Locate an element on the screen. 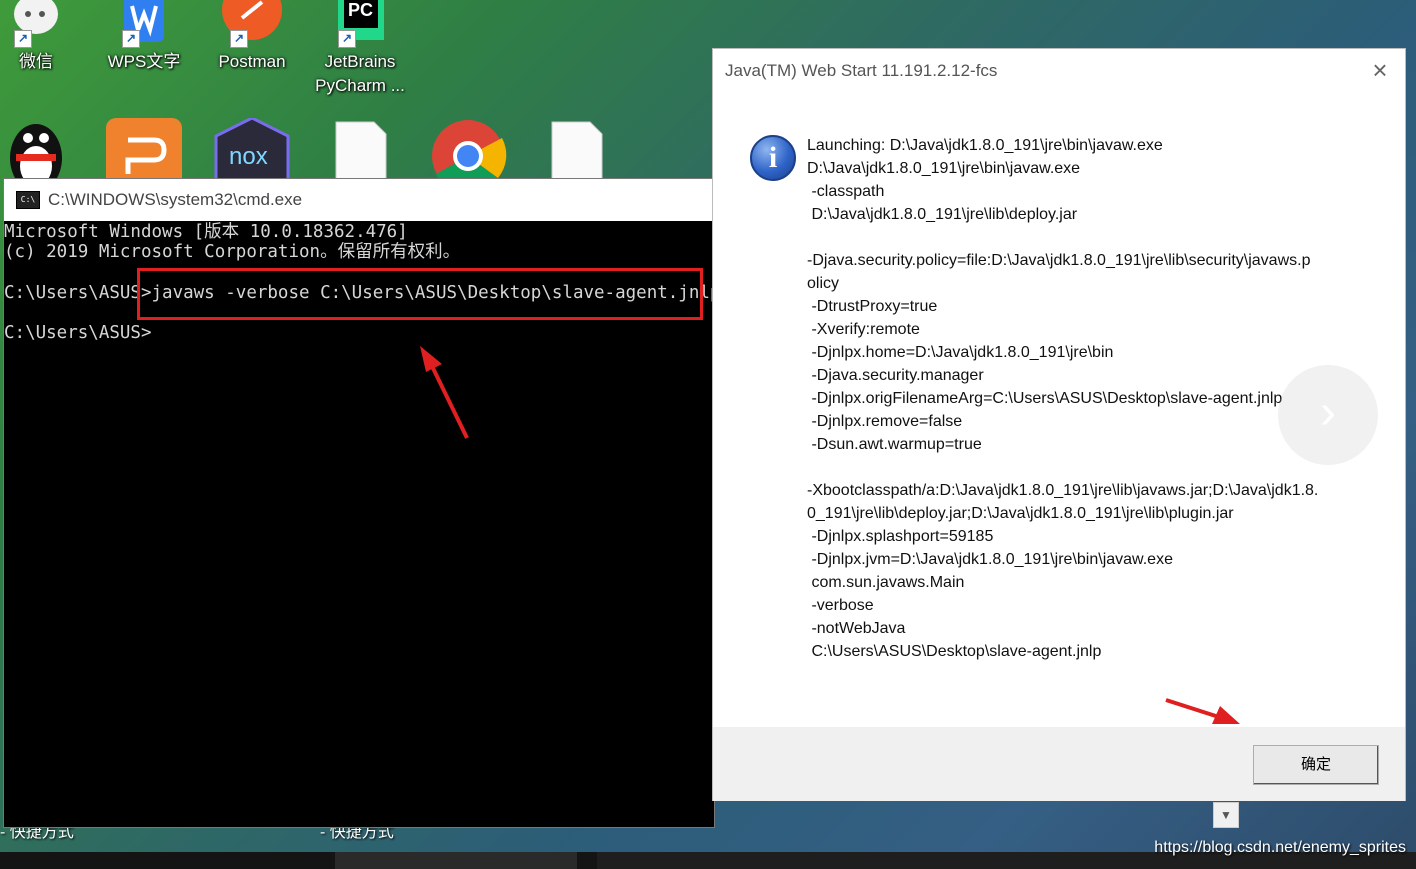 Image resolution: width=1416 pixels, height=869 pixels. console-line: (c) 2019 Microsoft Corporation。保留所有权利。 is located at coordinates (232, 252).